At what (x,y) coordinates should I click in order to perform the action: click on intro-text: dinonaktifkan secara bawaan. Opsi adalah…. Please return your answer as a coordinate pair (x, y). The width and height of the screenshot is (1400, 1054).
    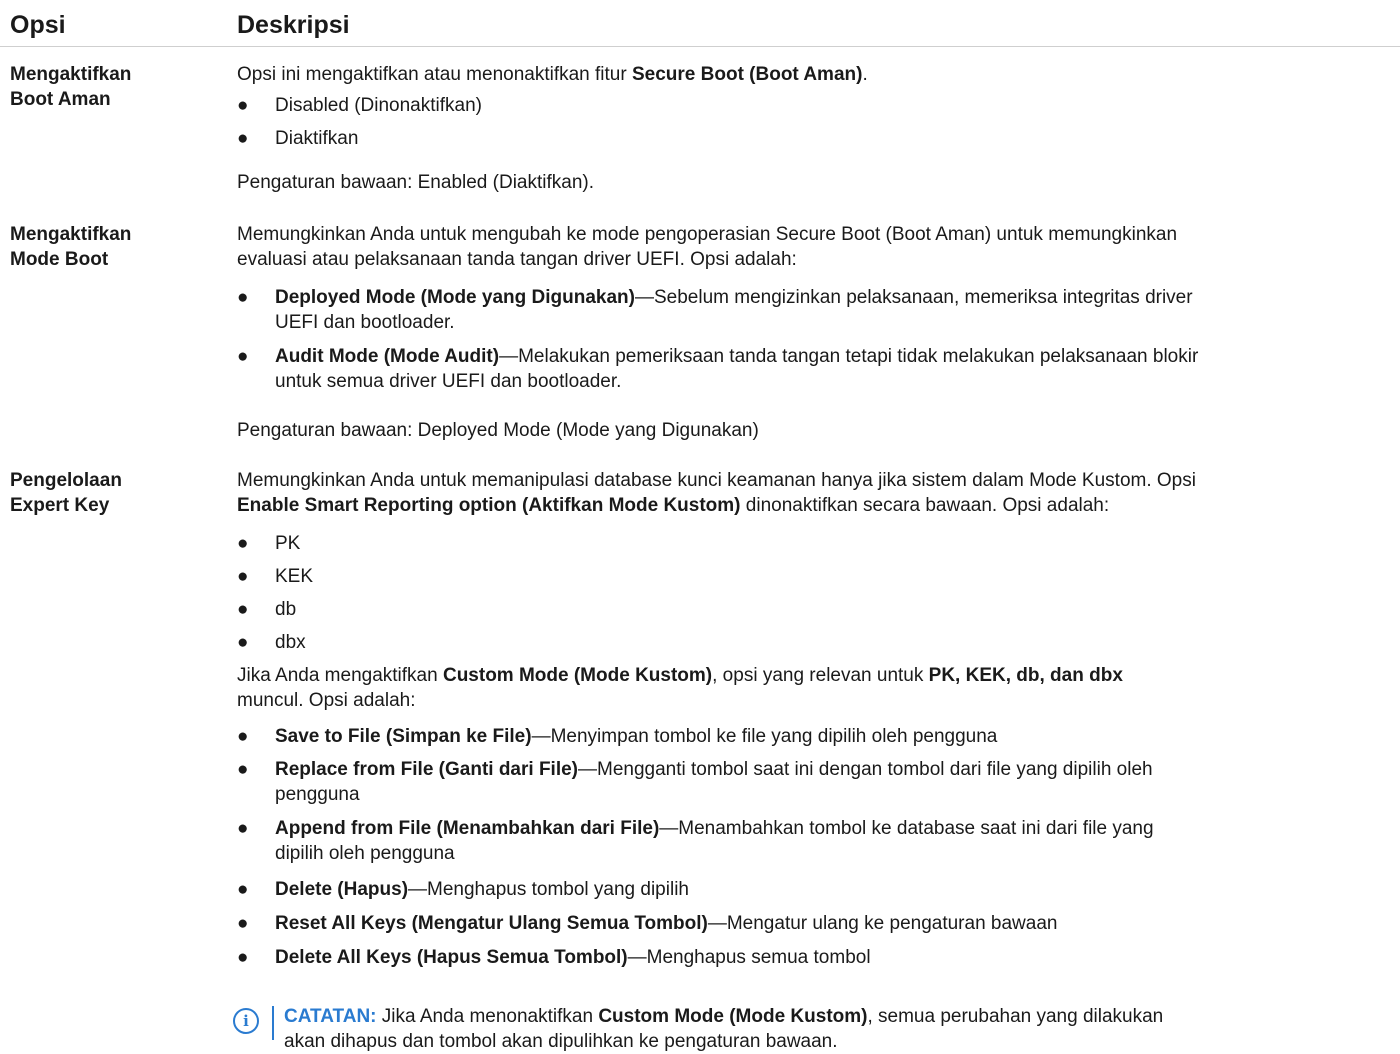
    Looking at the image, I should click on (925, 505).